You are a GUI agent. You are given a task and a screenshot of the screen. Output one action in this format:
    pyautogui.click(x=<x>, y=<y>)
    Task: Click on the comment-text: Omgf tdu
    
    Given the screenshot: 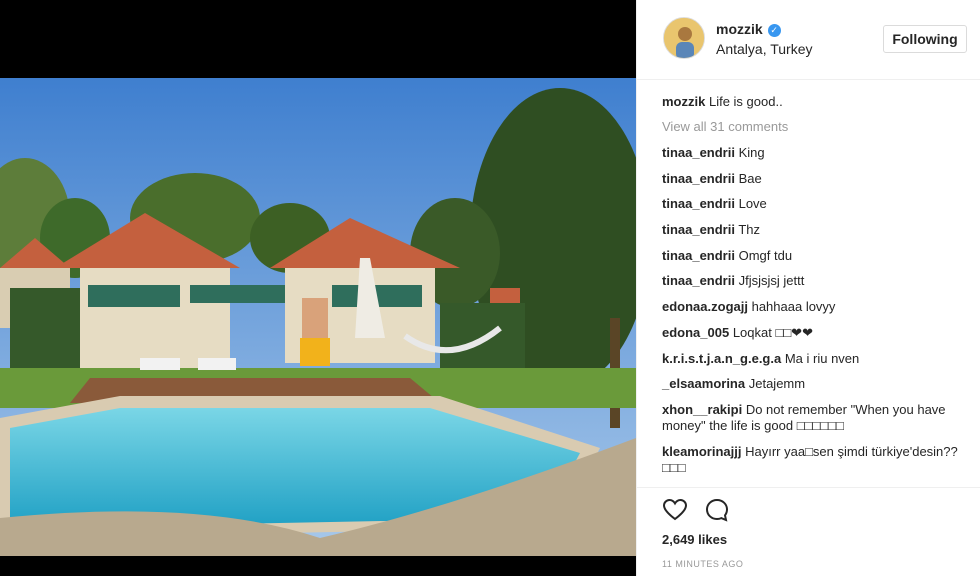 What is the action you would take?
    pyautogui.click(x=765, y=255)
    